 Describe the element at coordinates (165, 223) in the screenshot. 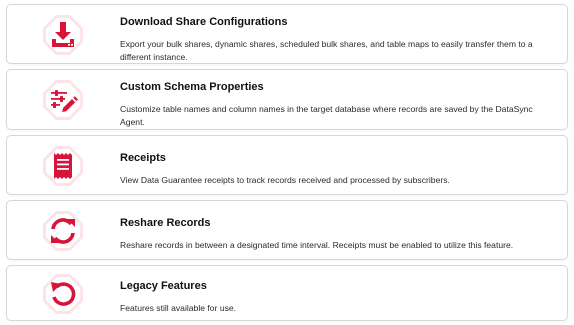

I see `card-title: Reshare Records` at that location.